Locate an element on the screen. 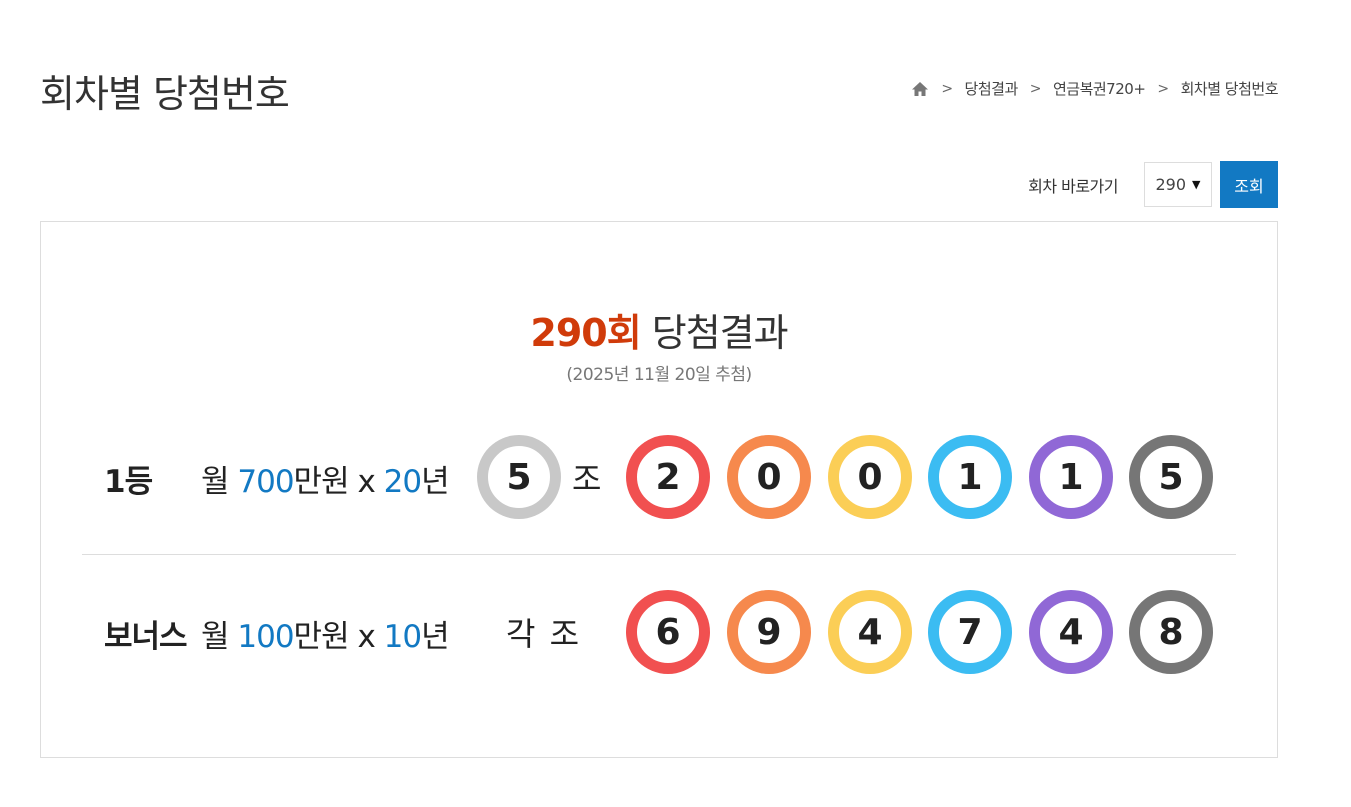 The width and height of the screenshot is (1351, 807). round-select: 290 ▼ is located at coordinates (1178, 184).